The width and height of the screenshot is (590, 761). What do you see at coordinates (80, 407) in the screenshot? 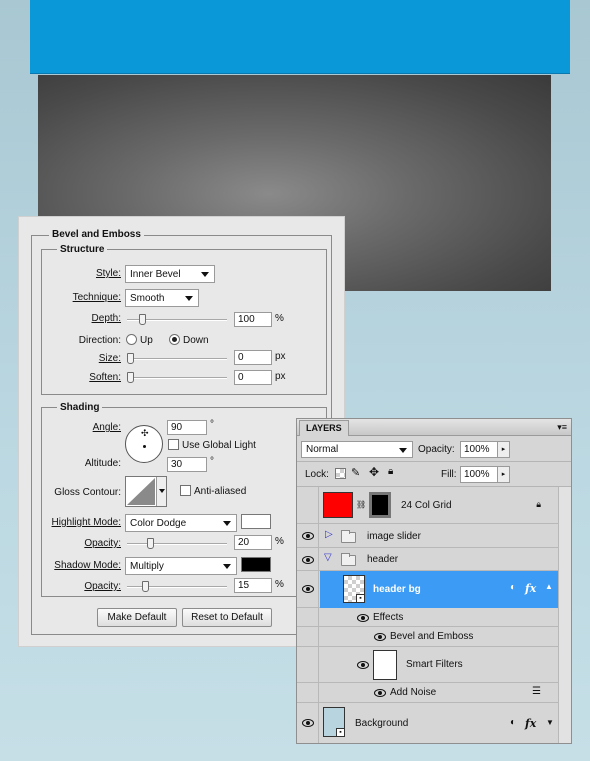
I see `shading-title: Shading` at bounding box center [80, 407].